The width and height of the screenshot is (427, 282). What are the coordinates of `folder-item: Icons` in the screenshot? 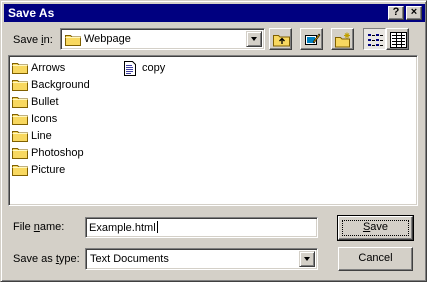 It's located at (64, 119).